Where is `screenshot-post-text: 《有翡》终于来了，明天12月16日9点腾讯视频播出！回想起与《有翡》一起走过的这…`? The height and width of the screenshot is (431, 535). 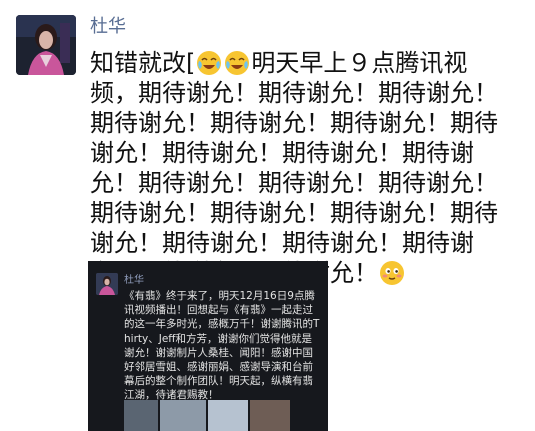 screenshot-post-text: 《有翡》终于来了，明天12月16日9点腾讯视频播出！回想起与《有翡》一起走过的这… is located at coordinates (222, 346).